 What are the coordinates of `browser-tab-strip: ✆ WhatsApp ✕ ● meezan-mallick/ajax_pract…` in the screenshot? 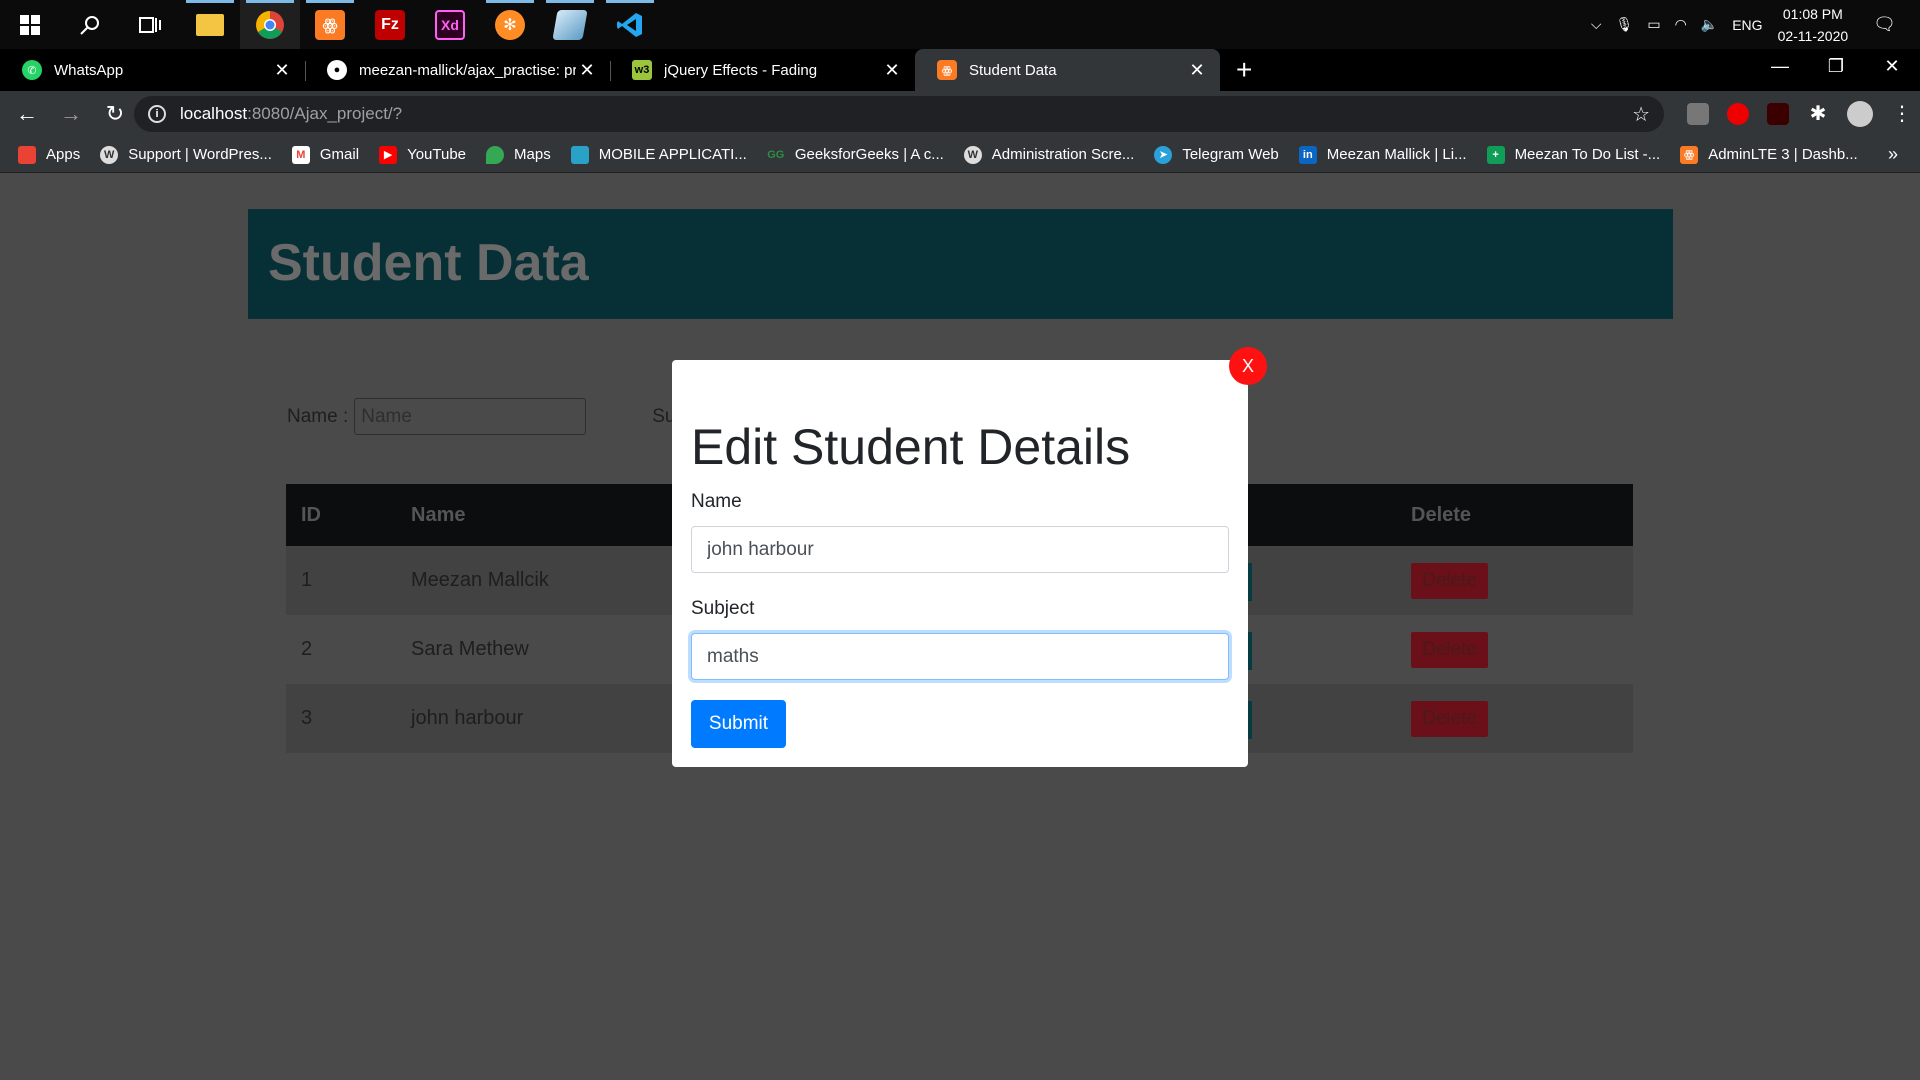 It's located at (960, 70).